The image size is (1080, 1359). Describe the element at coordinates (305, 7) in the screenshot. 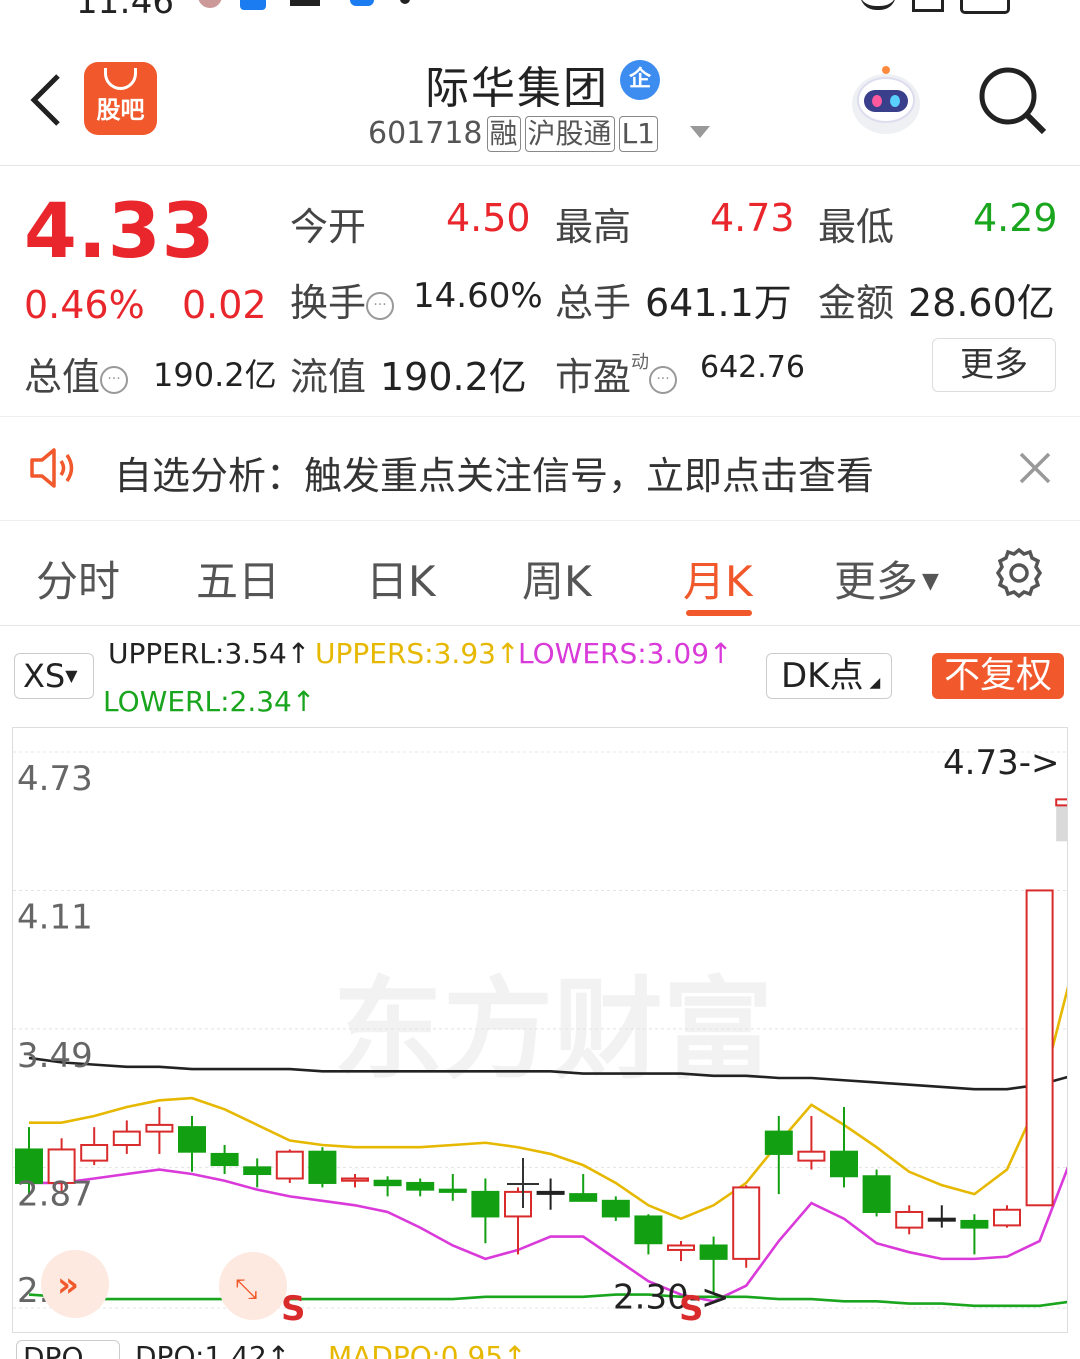

I see `notification-icons` at that location.